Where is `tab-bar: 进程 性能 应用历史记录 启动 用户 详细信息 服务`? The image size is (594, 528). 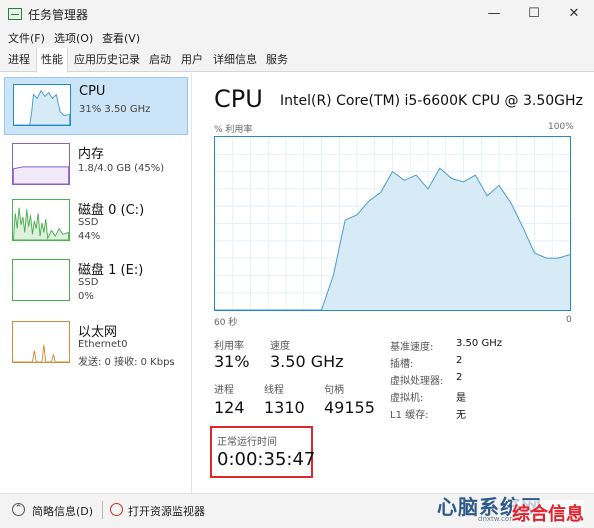 tab-bar: 进程 性能 应用历史记录 启动 用户 详细信息 服务 is located at coordinates (297, 60).